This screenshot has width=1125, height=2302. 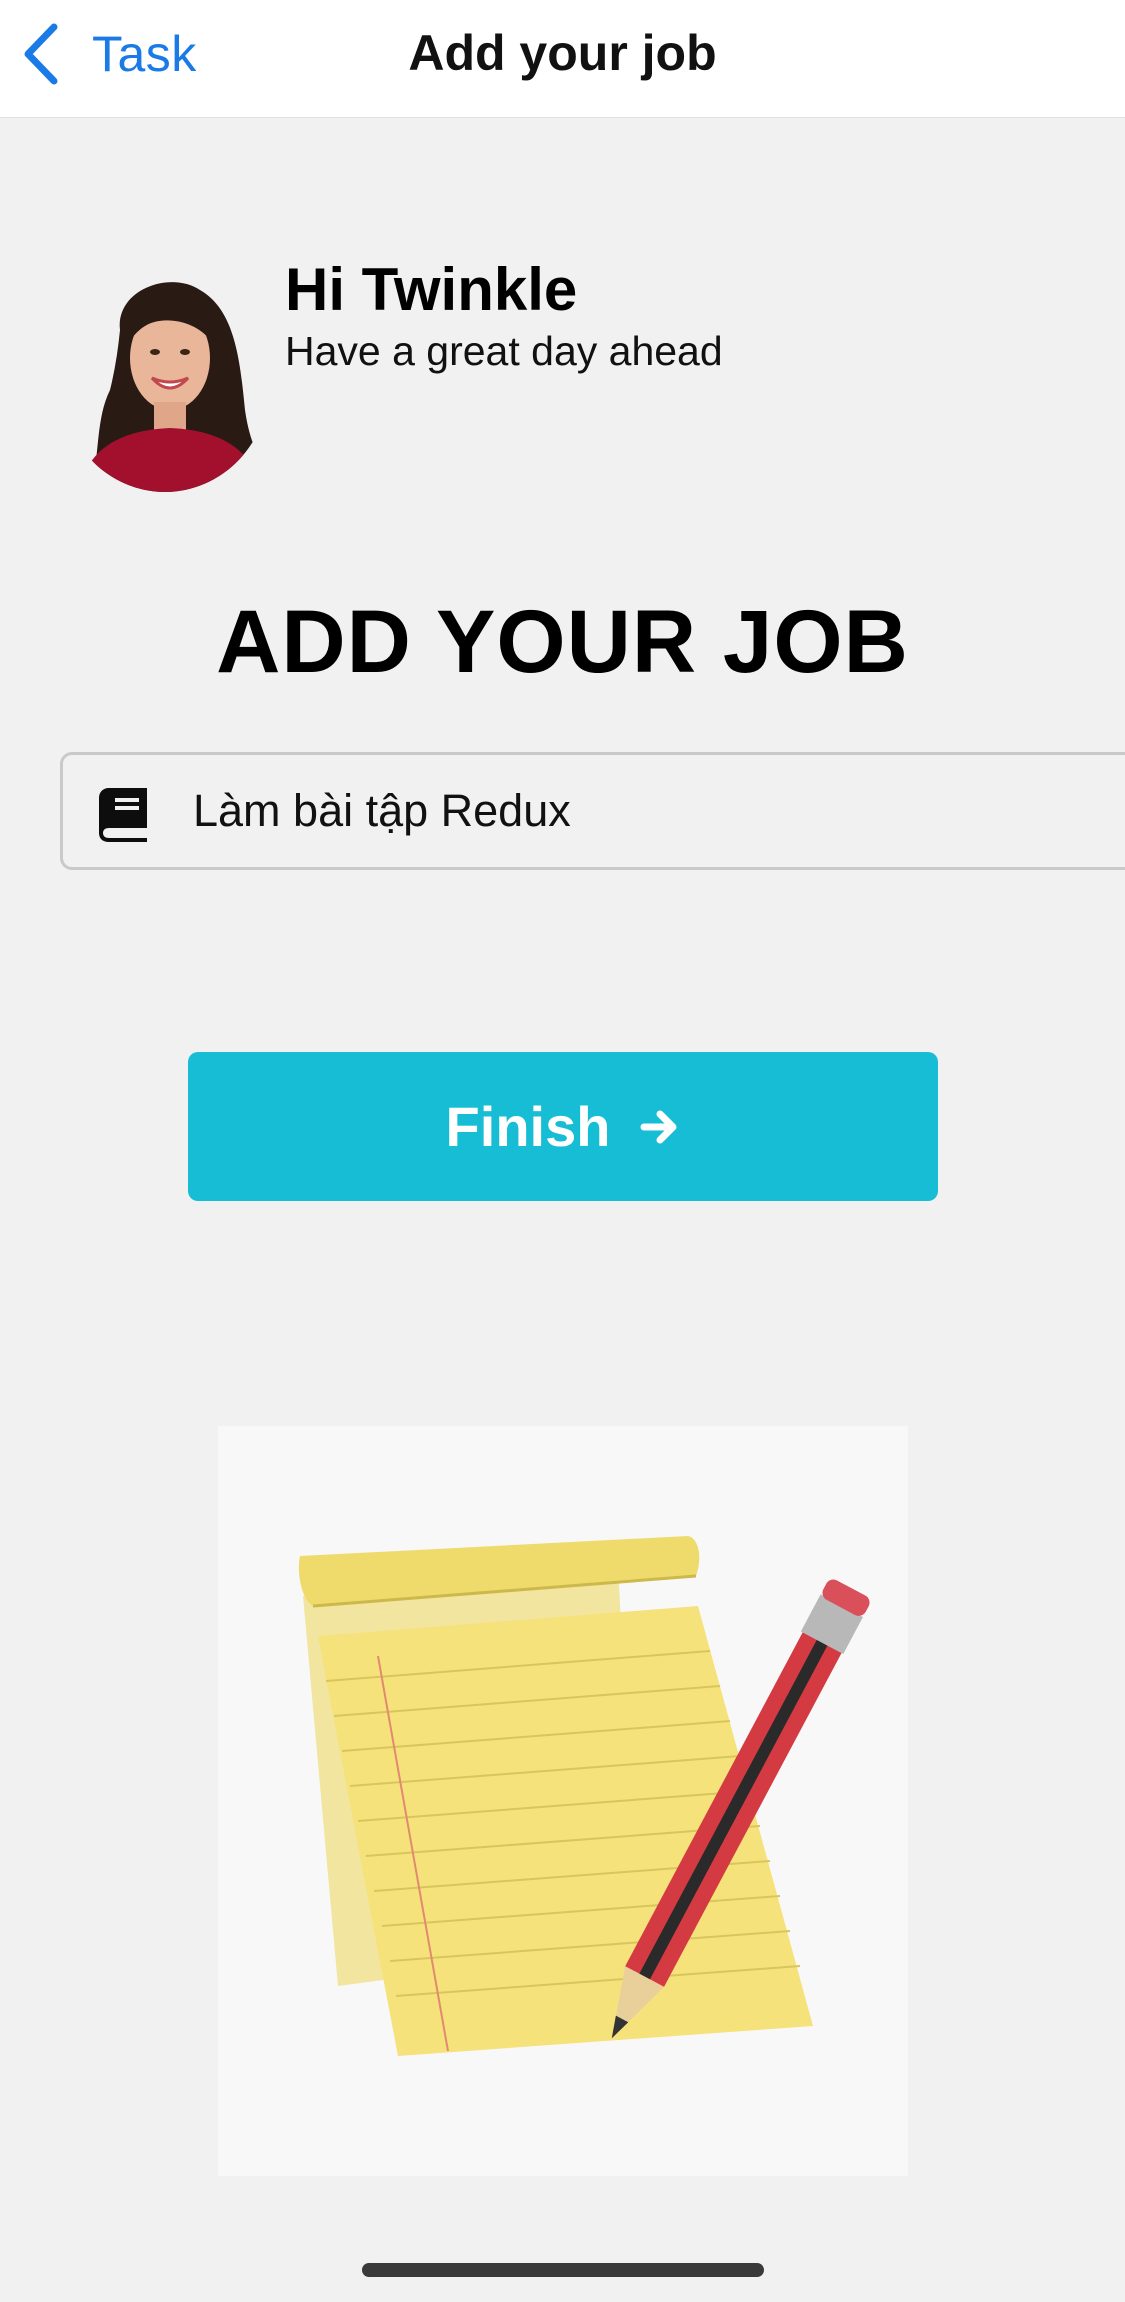 What do you see at coordinates (659, 1127) in the screenshot?
I see `arrow-right-icon` at bounding box center [659, 1127].